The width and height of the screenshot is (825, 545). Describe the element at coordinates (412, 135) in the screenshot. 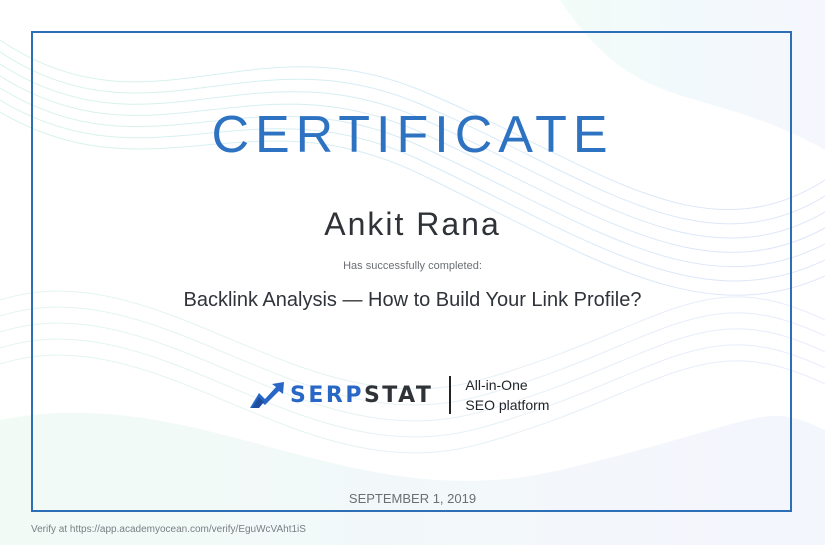

I see `certificate-title: CERTIFICATE` at that location.